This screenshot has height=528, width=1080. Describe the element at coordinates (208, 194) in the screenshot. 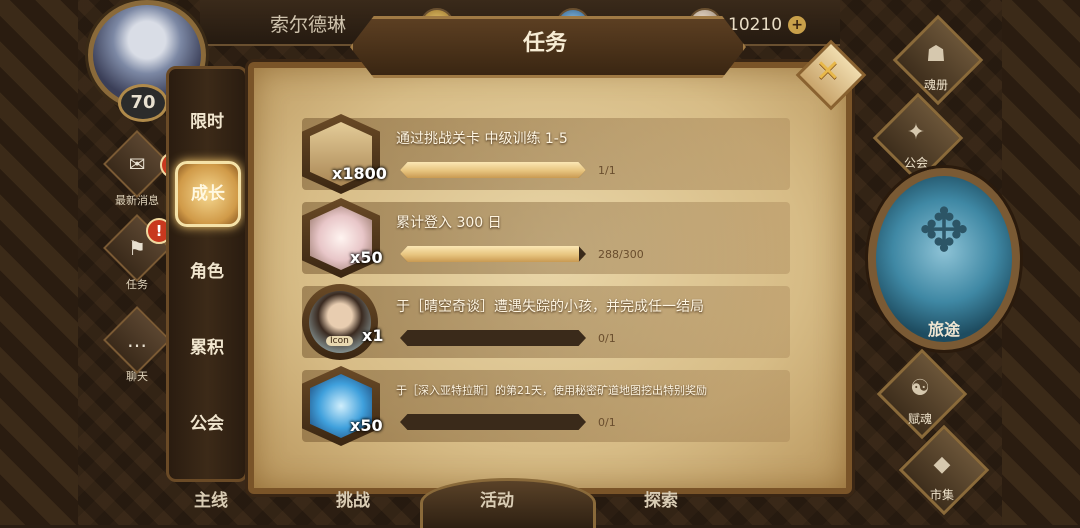

I see `tab-growth: 成长` at that location.